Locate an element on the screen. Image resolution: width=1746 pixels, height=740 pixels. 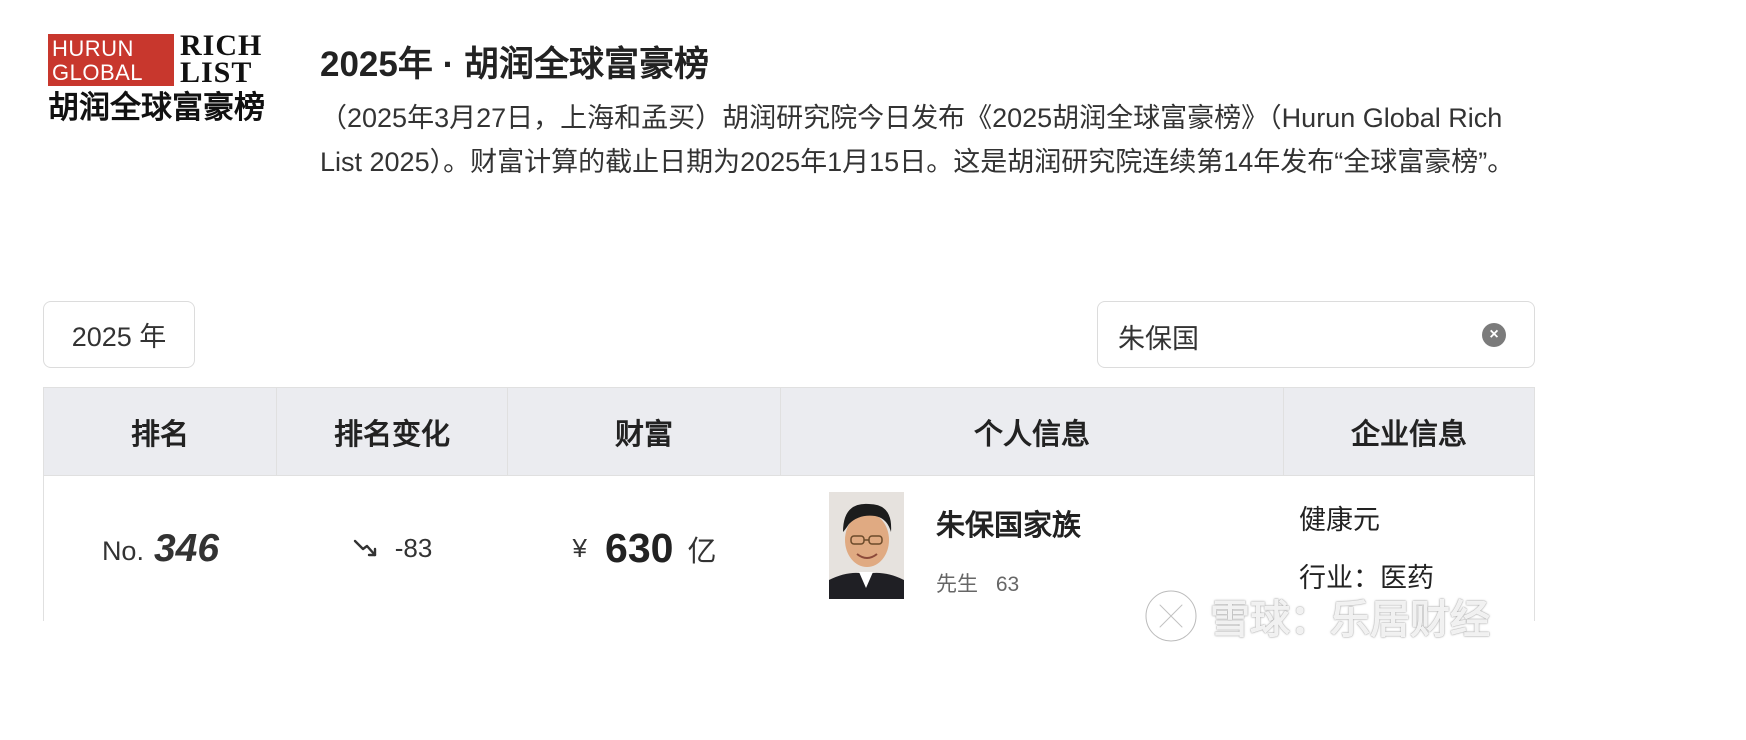
avatar is located at coordinates (866, 545).